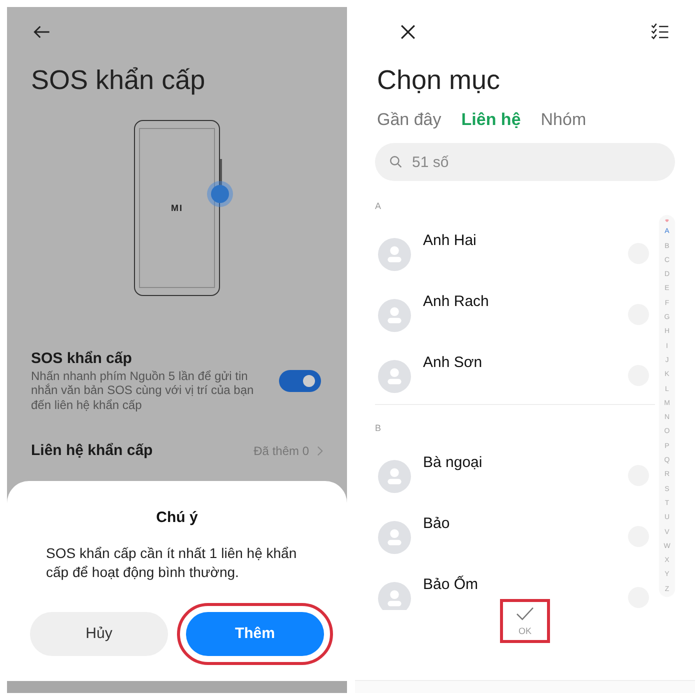  Describe the element at coordinates (519, 523) in the screenshot. I see `contact-name: Bảo` at that location.